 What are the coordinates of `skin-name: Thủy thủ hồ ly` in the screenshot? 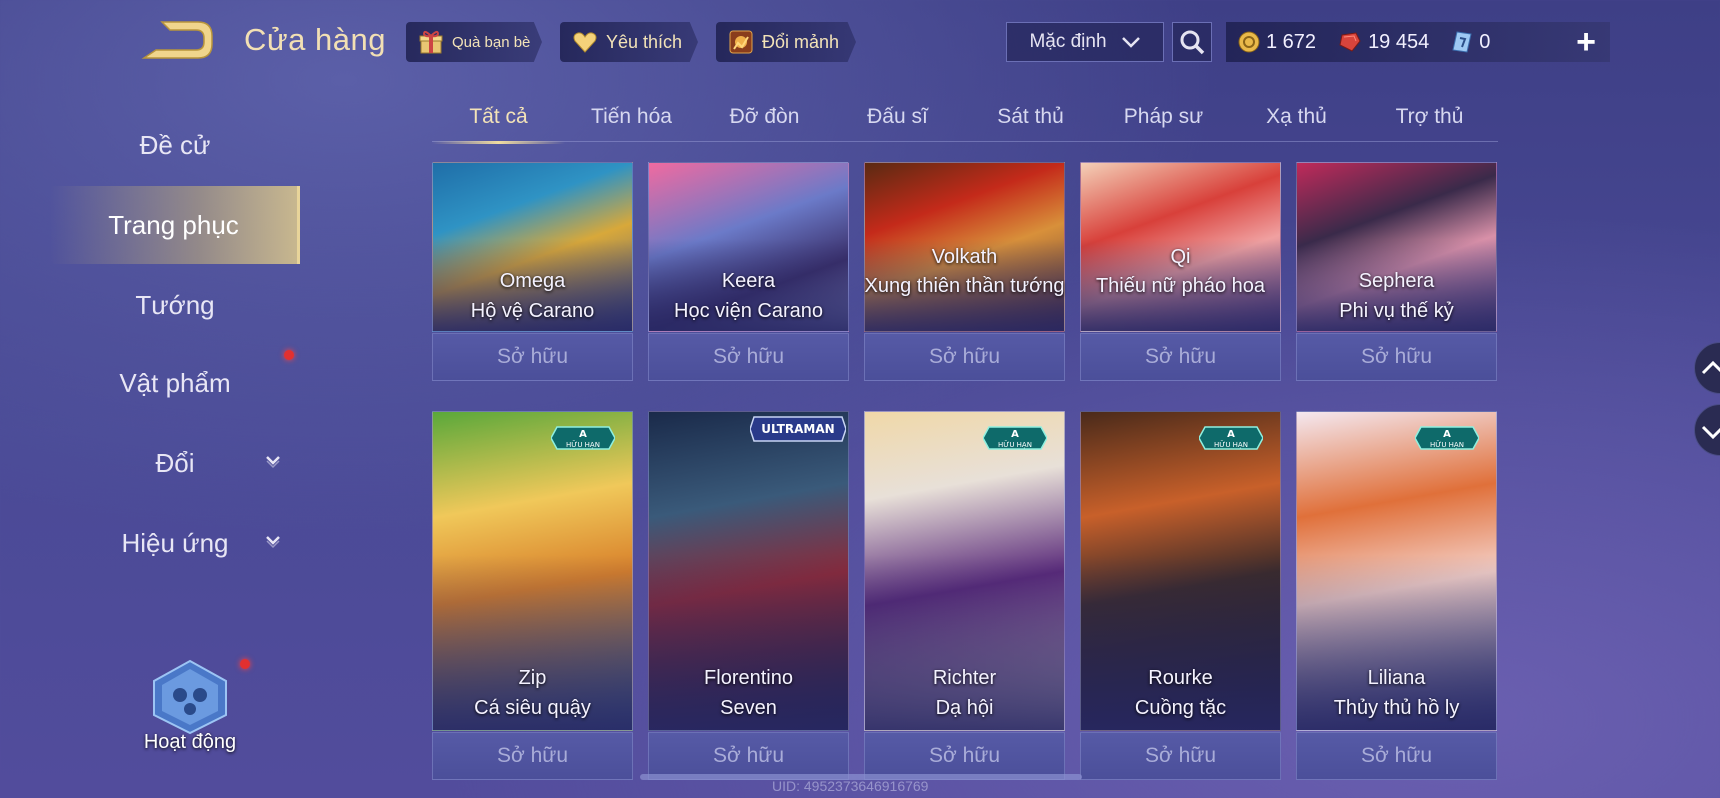 It's located at (1396, 708).